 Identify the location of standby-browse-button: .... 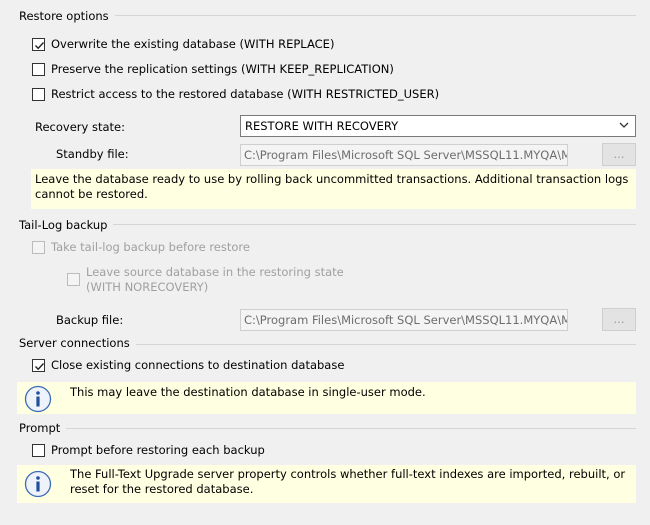
(619, 154).